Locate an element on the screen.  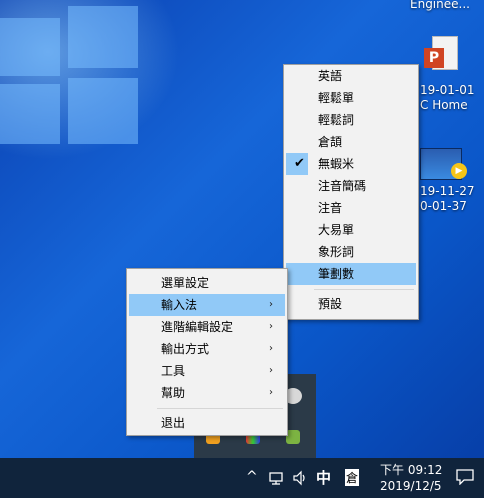
taskbar: ^ 中 倉 下午 09:12 2019/12/5 is located at coordinates (242, 478).